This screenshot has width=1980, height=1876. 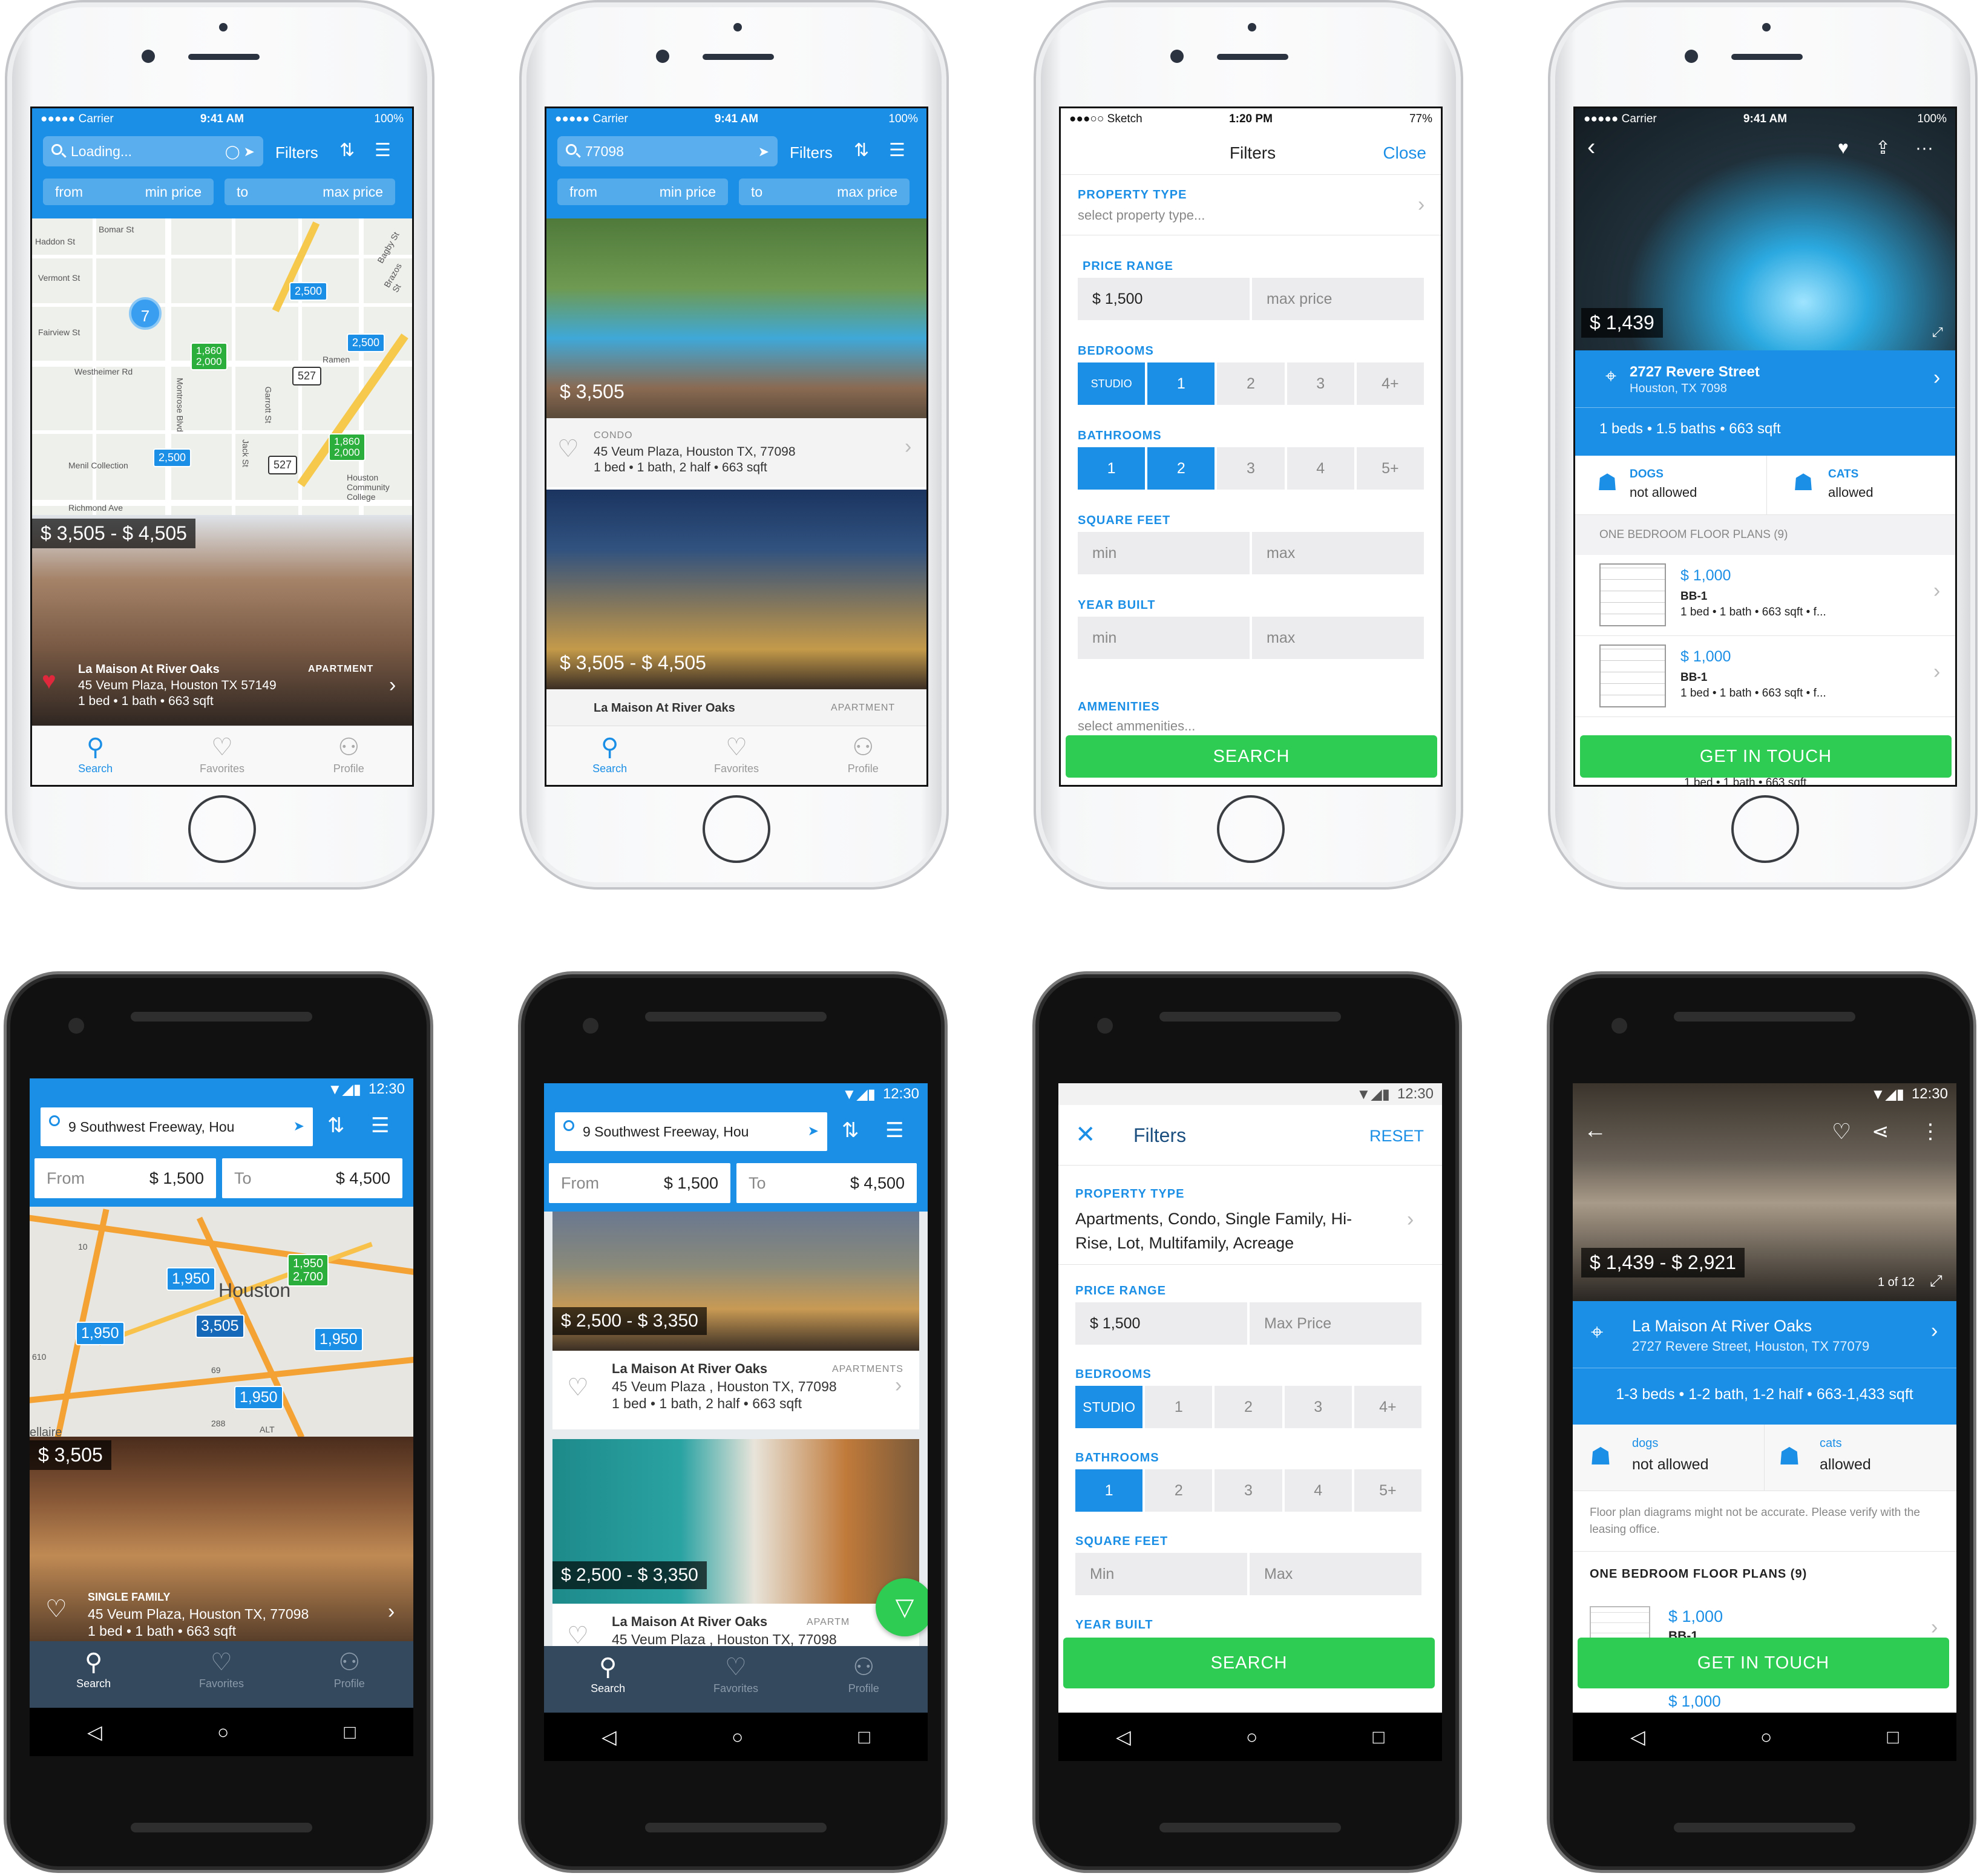 What do you see at coordinates (736, 318) in the screenshot?
I see `listing-photo: $ 3,505` at bounding box center [736, 318].